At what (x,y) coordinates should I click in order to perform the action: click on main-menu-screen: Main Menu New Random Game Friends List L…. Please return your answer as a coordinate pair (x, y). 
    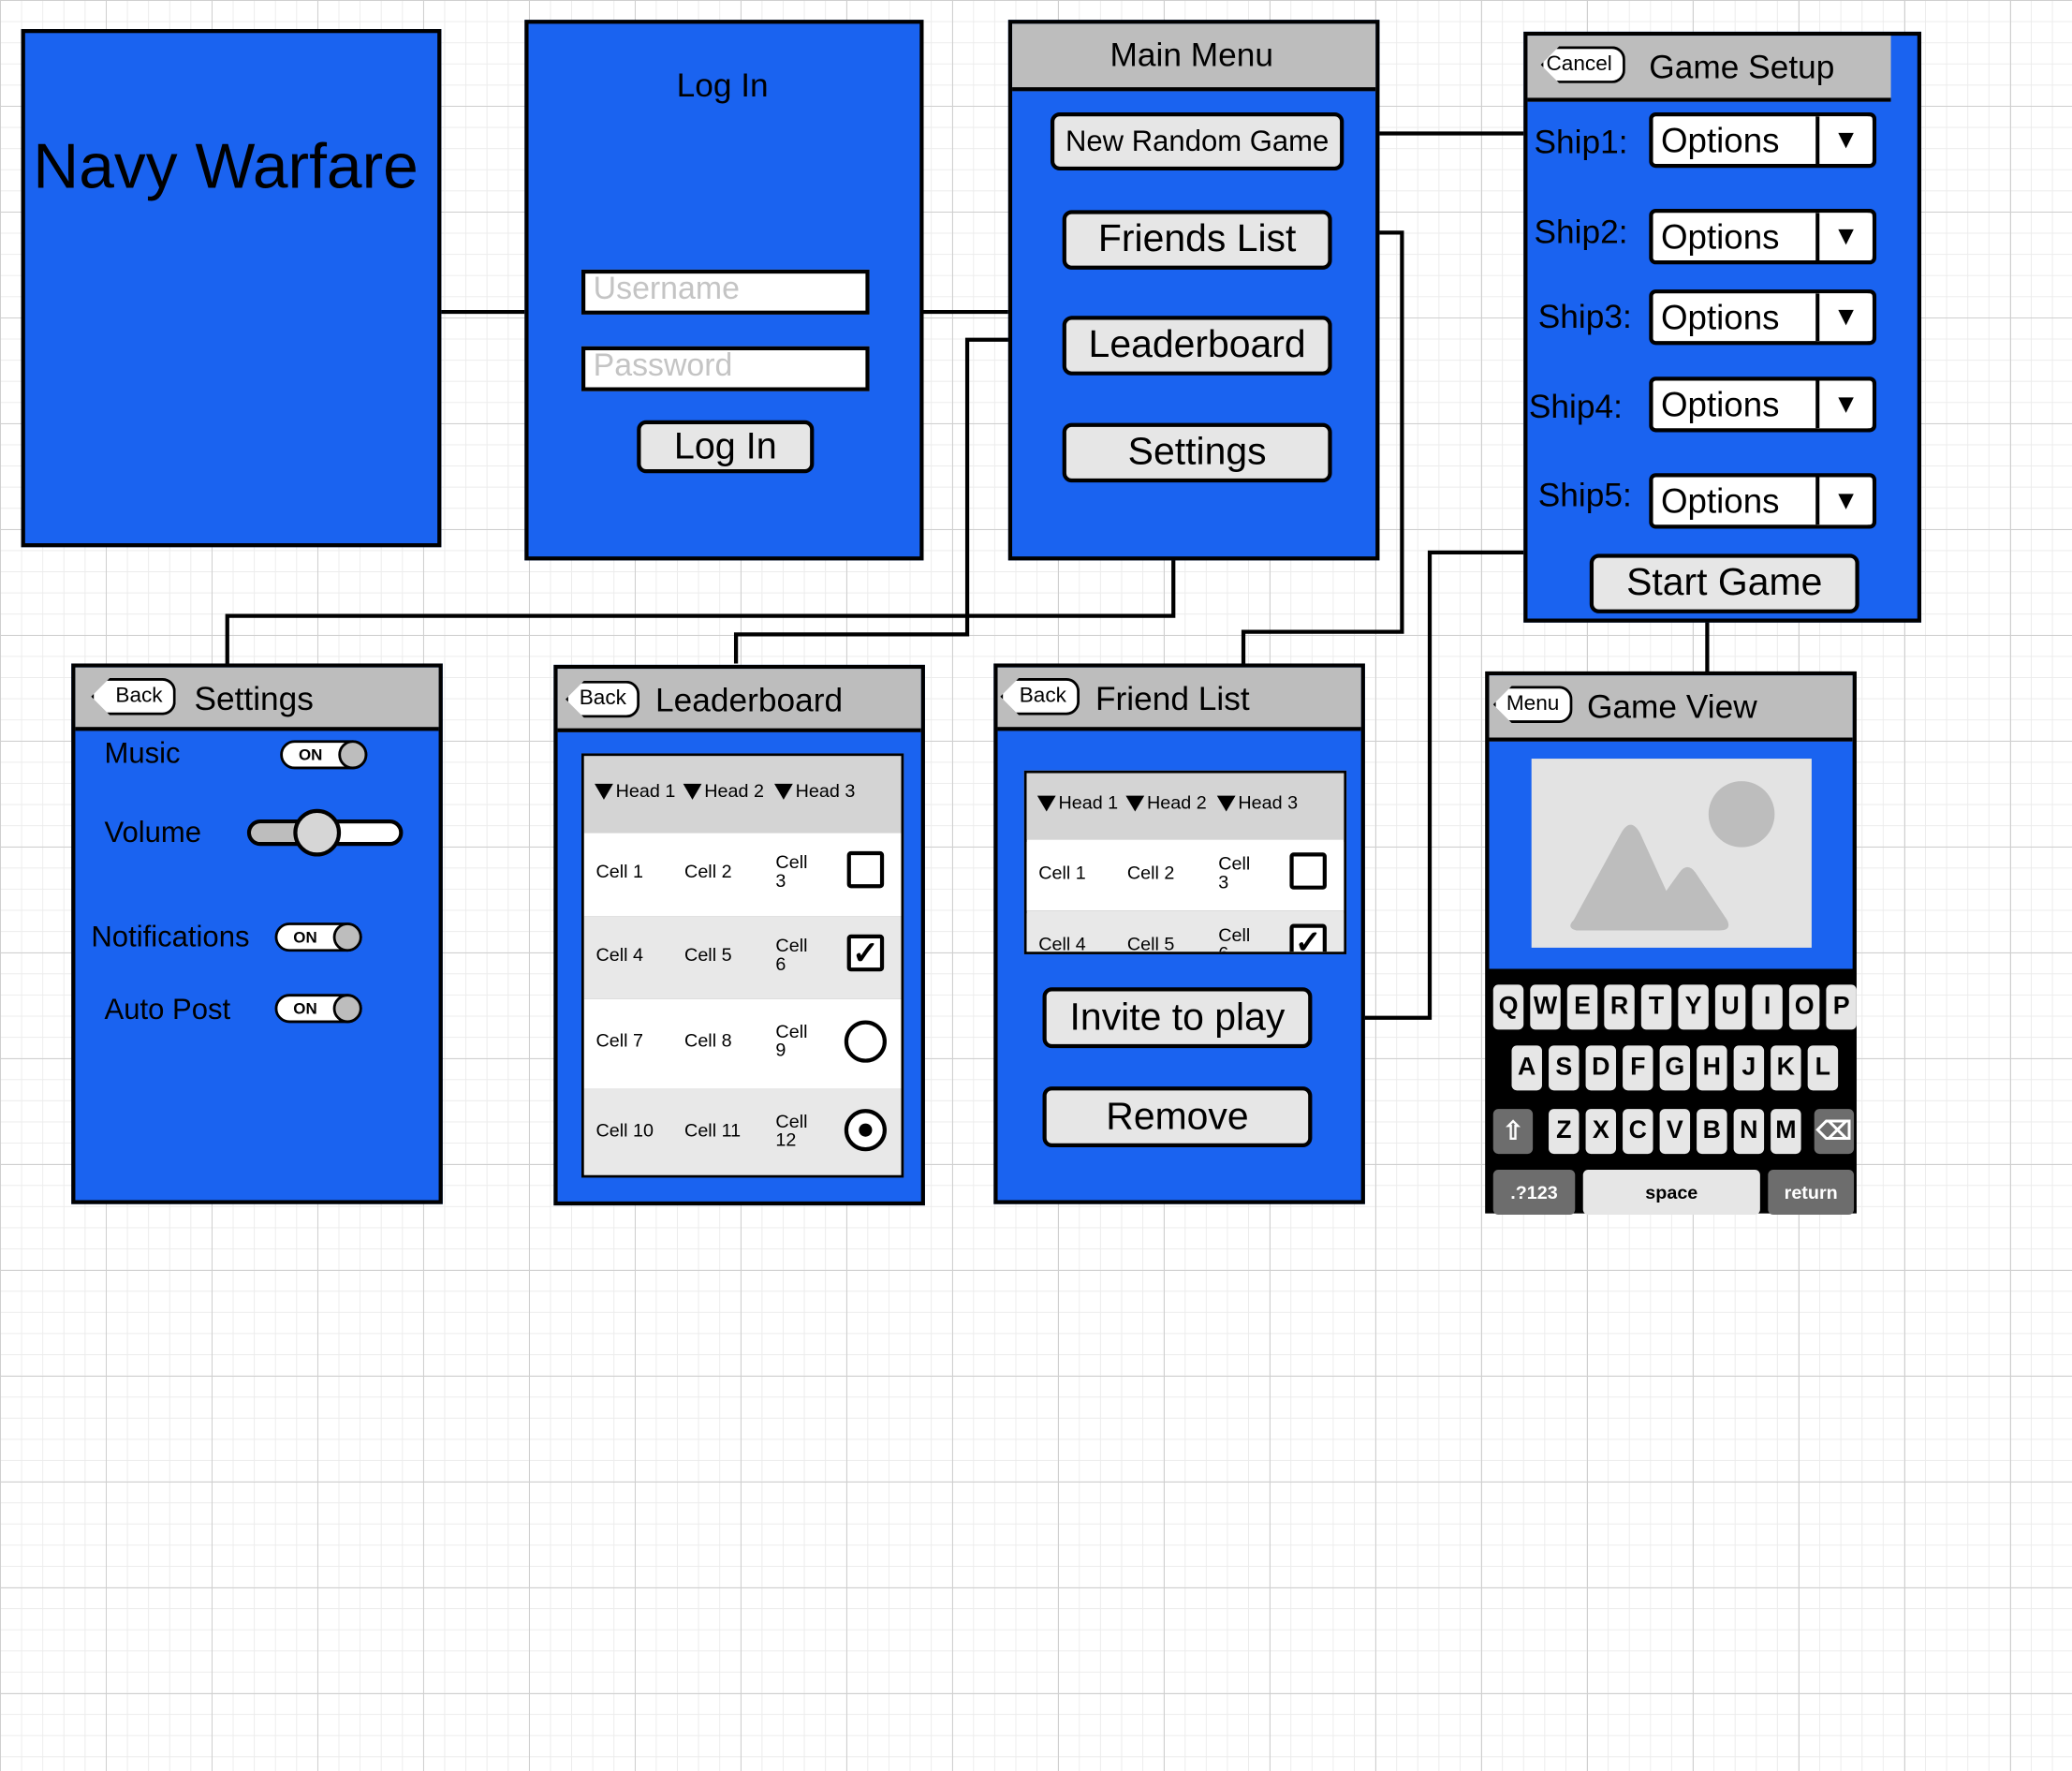
    Looking at the image, I should click on (1193, 290).